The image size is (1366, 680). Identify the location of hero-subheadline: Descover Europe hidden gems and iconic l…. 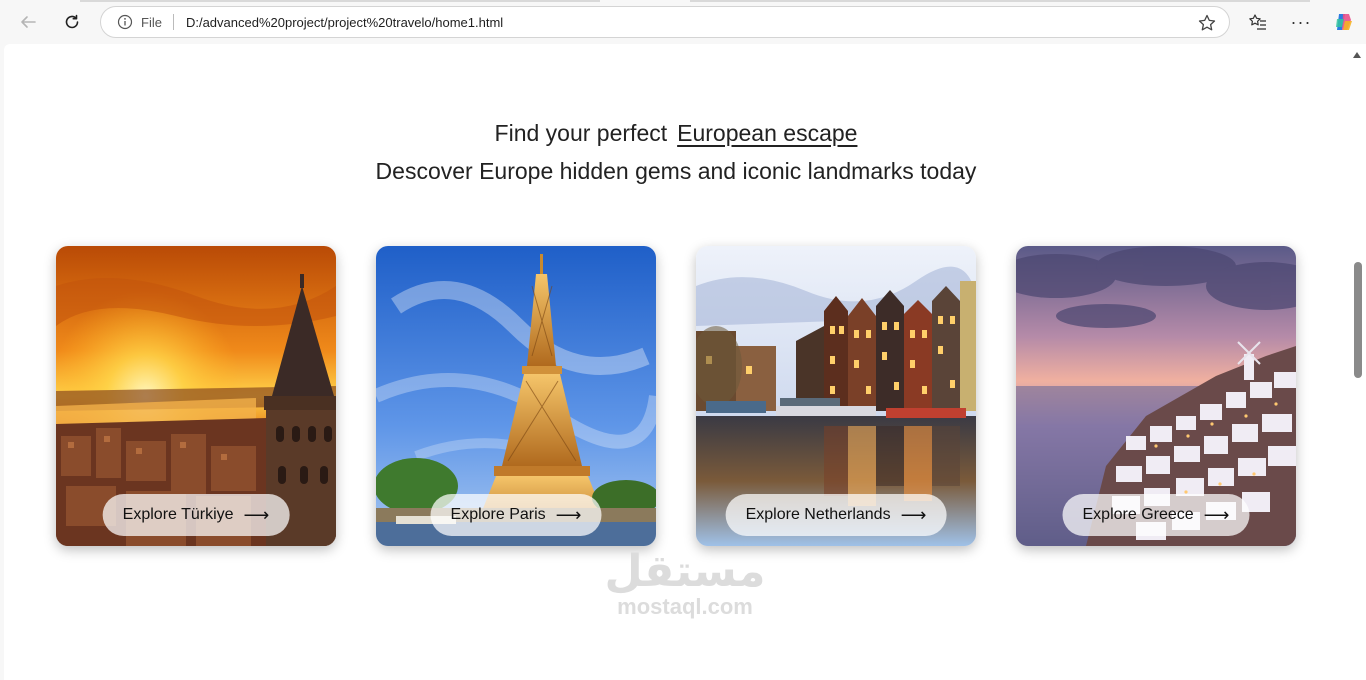
(676, 171).